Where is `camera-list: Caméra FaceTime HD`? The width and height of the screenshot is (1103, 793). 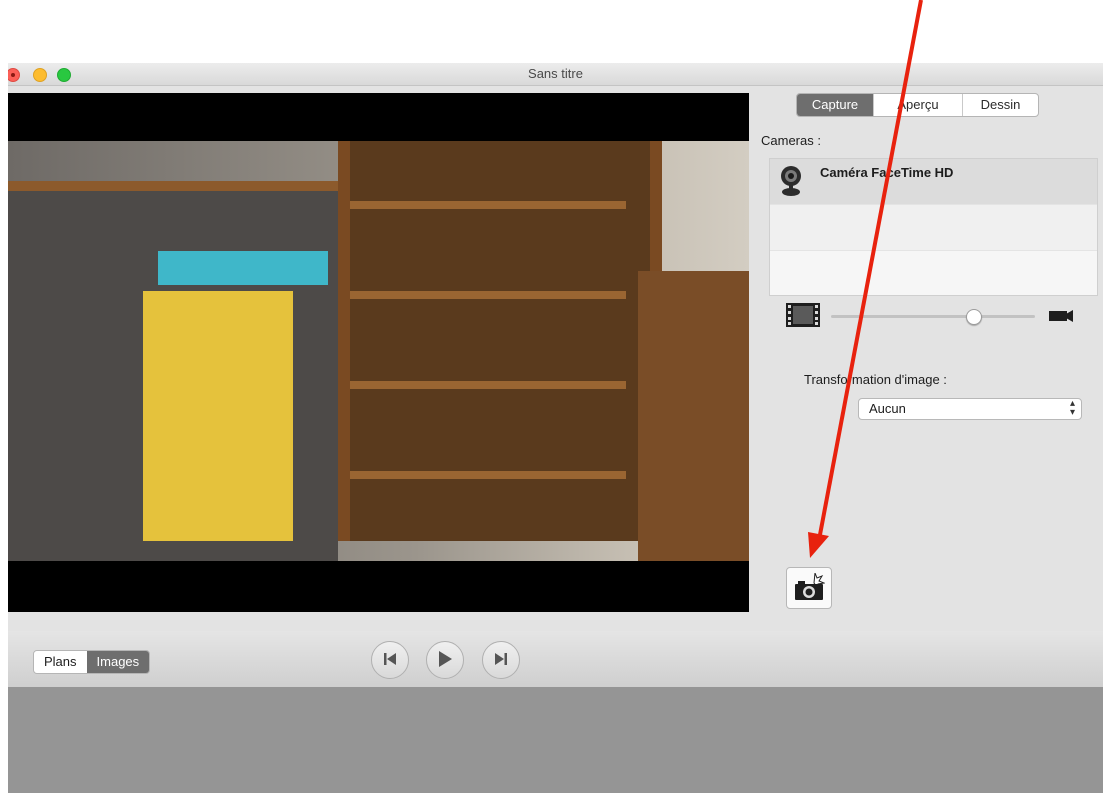 camera-list: Caméra FaceTime HD is located at coordinates (933, 227).